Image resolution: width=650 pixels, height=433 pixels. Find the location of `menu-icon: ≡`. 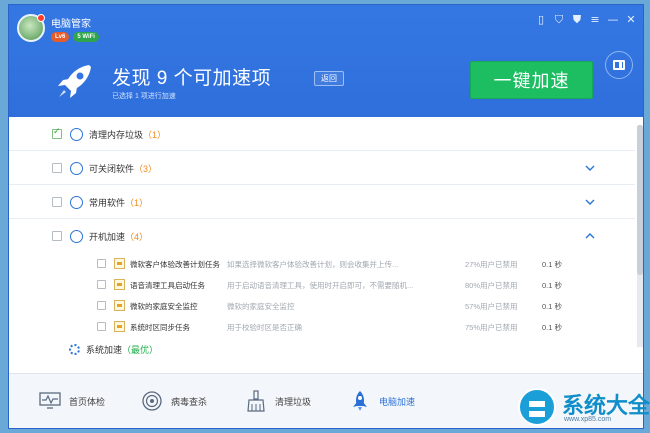

menu-icon: ≡ is located at coordinates (595, 19).